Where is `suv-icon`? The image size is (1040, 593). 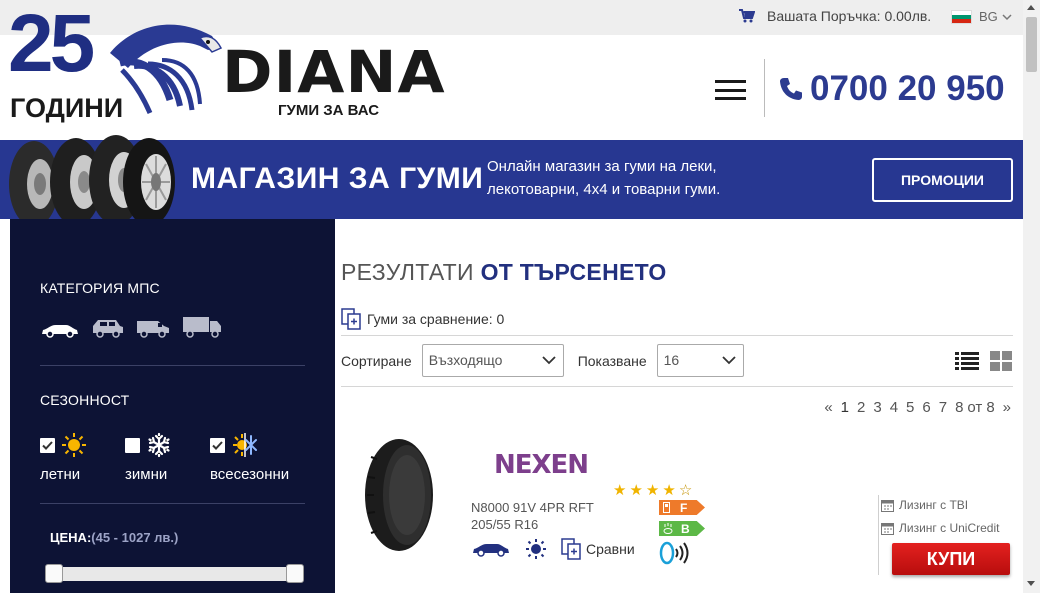 suv-icon is located at coordinates (108, 328).